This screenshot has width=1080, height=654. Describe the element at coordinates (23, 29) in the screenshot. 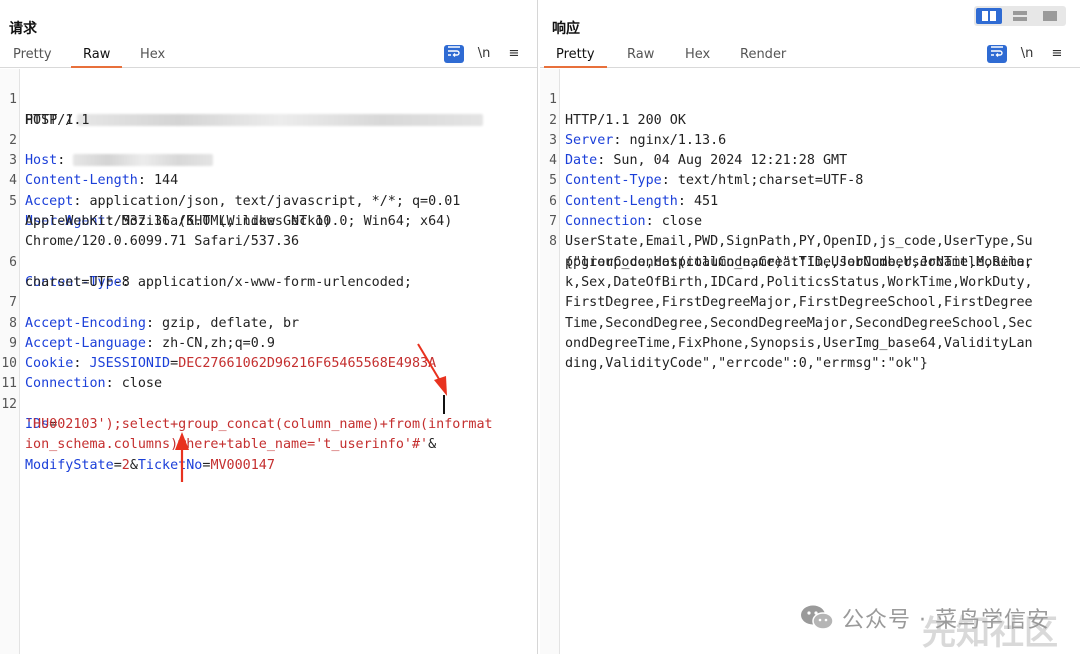

I see `request-title: 请求` at that location.